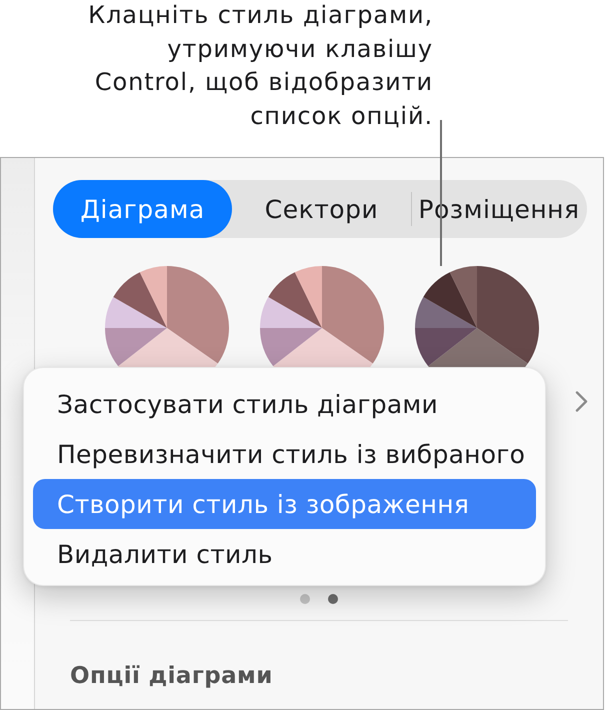  Describe the element at coordinates (581, 401) in the screenshot. I see `chevron-right-icon` at that location.